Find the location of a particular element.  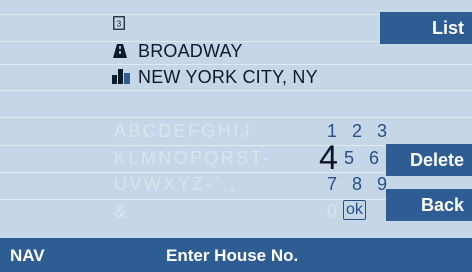

mode-label: NAV is located at coordinates (27, 255).